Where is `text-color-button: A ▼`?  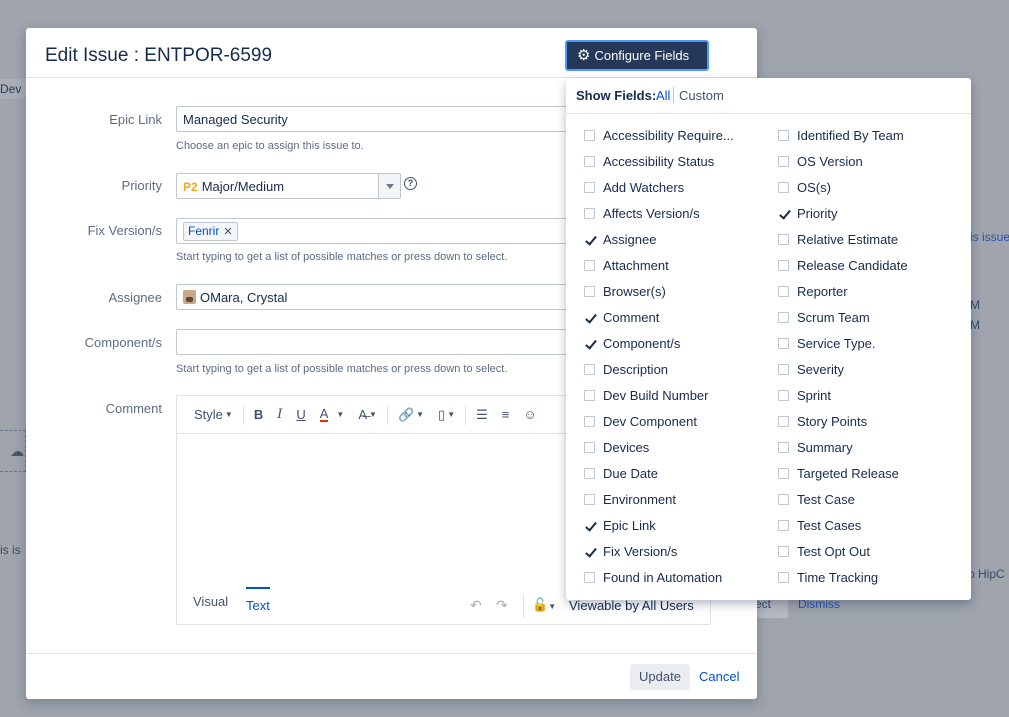
text-color-button: A ▼ is located at coordinates (332, 414).